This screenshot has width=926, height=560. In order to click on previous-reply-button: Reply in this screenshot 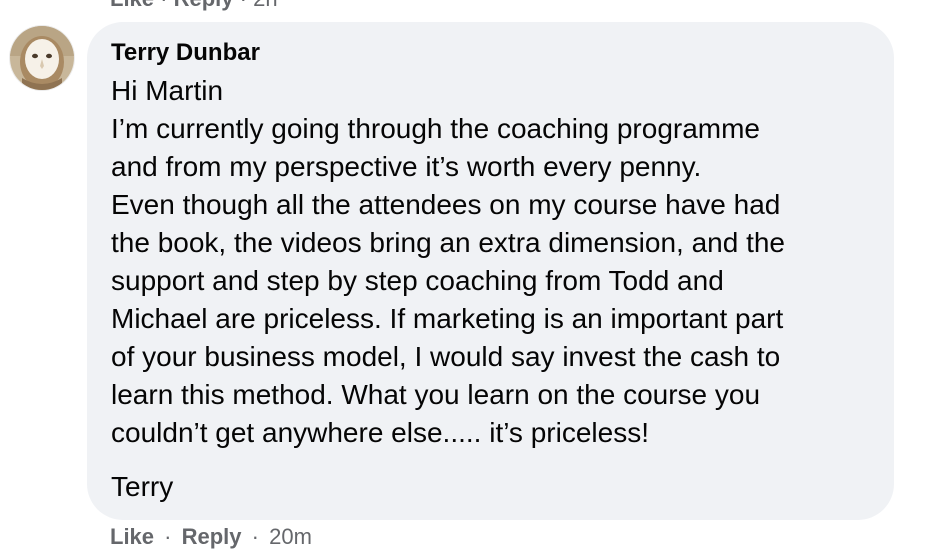, I will do `click(204, 5)`.